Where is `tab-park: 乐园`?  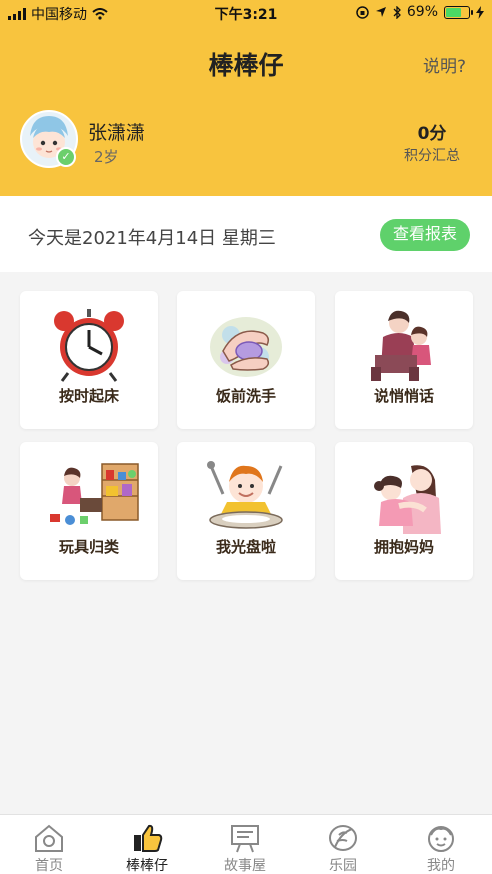 tab-park: 乐园 is located at coordinates (343, 844).